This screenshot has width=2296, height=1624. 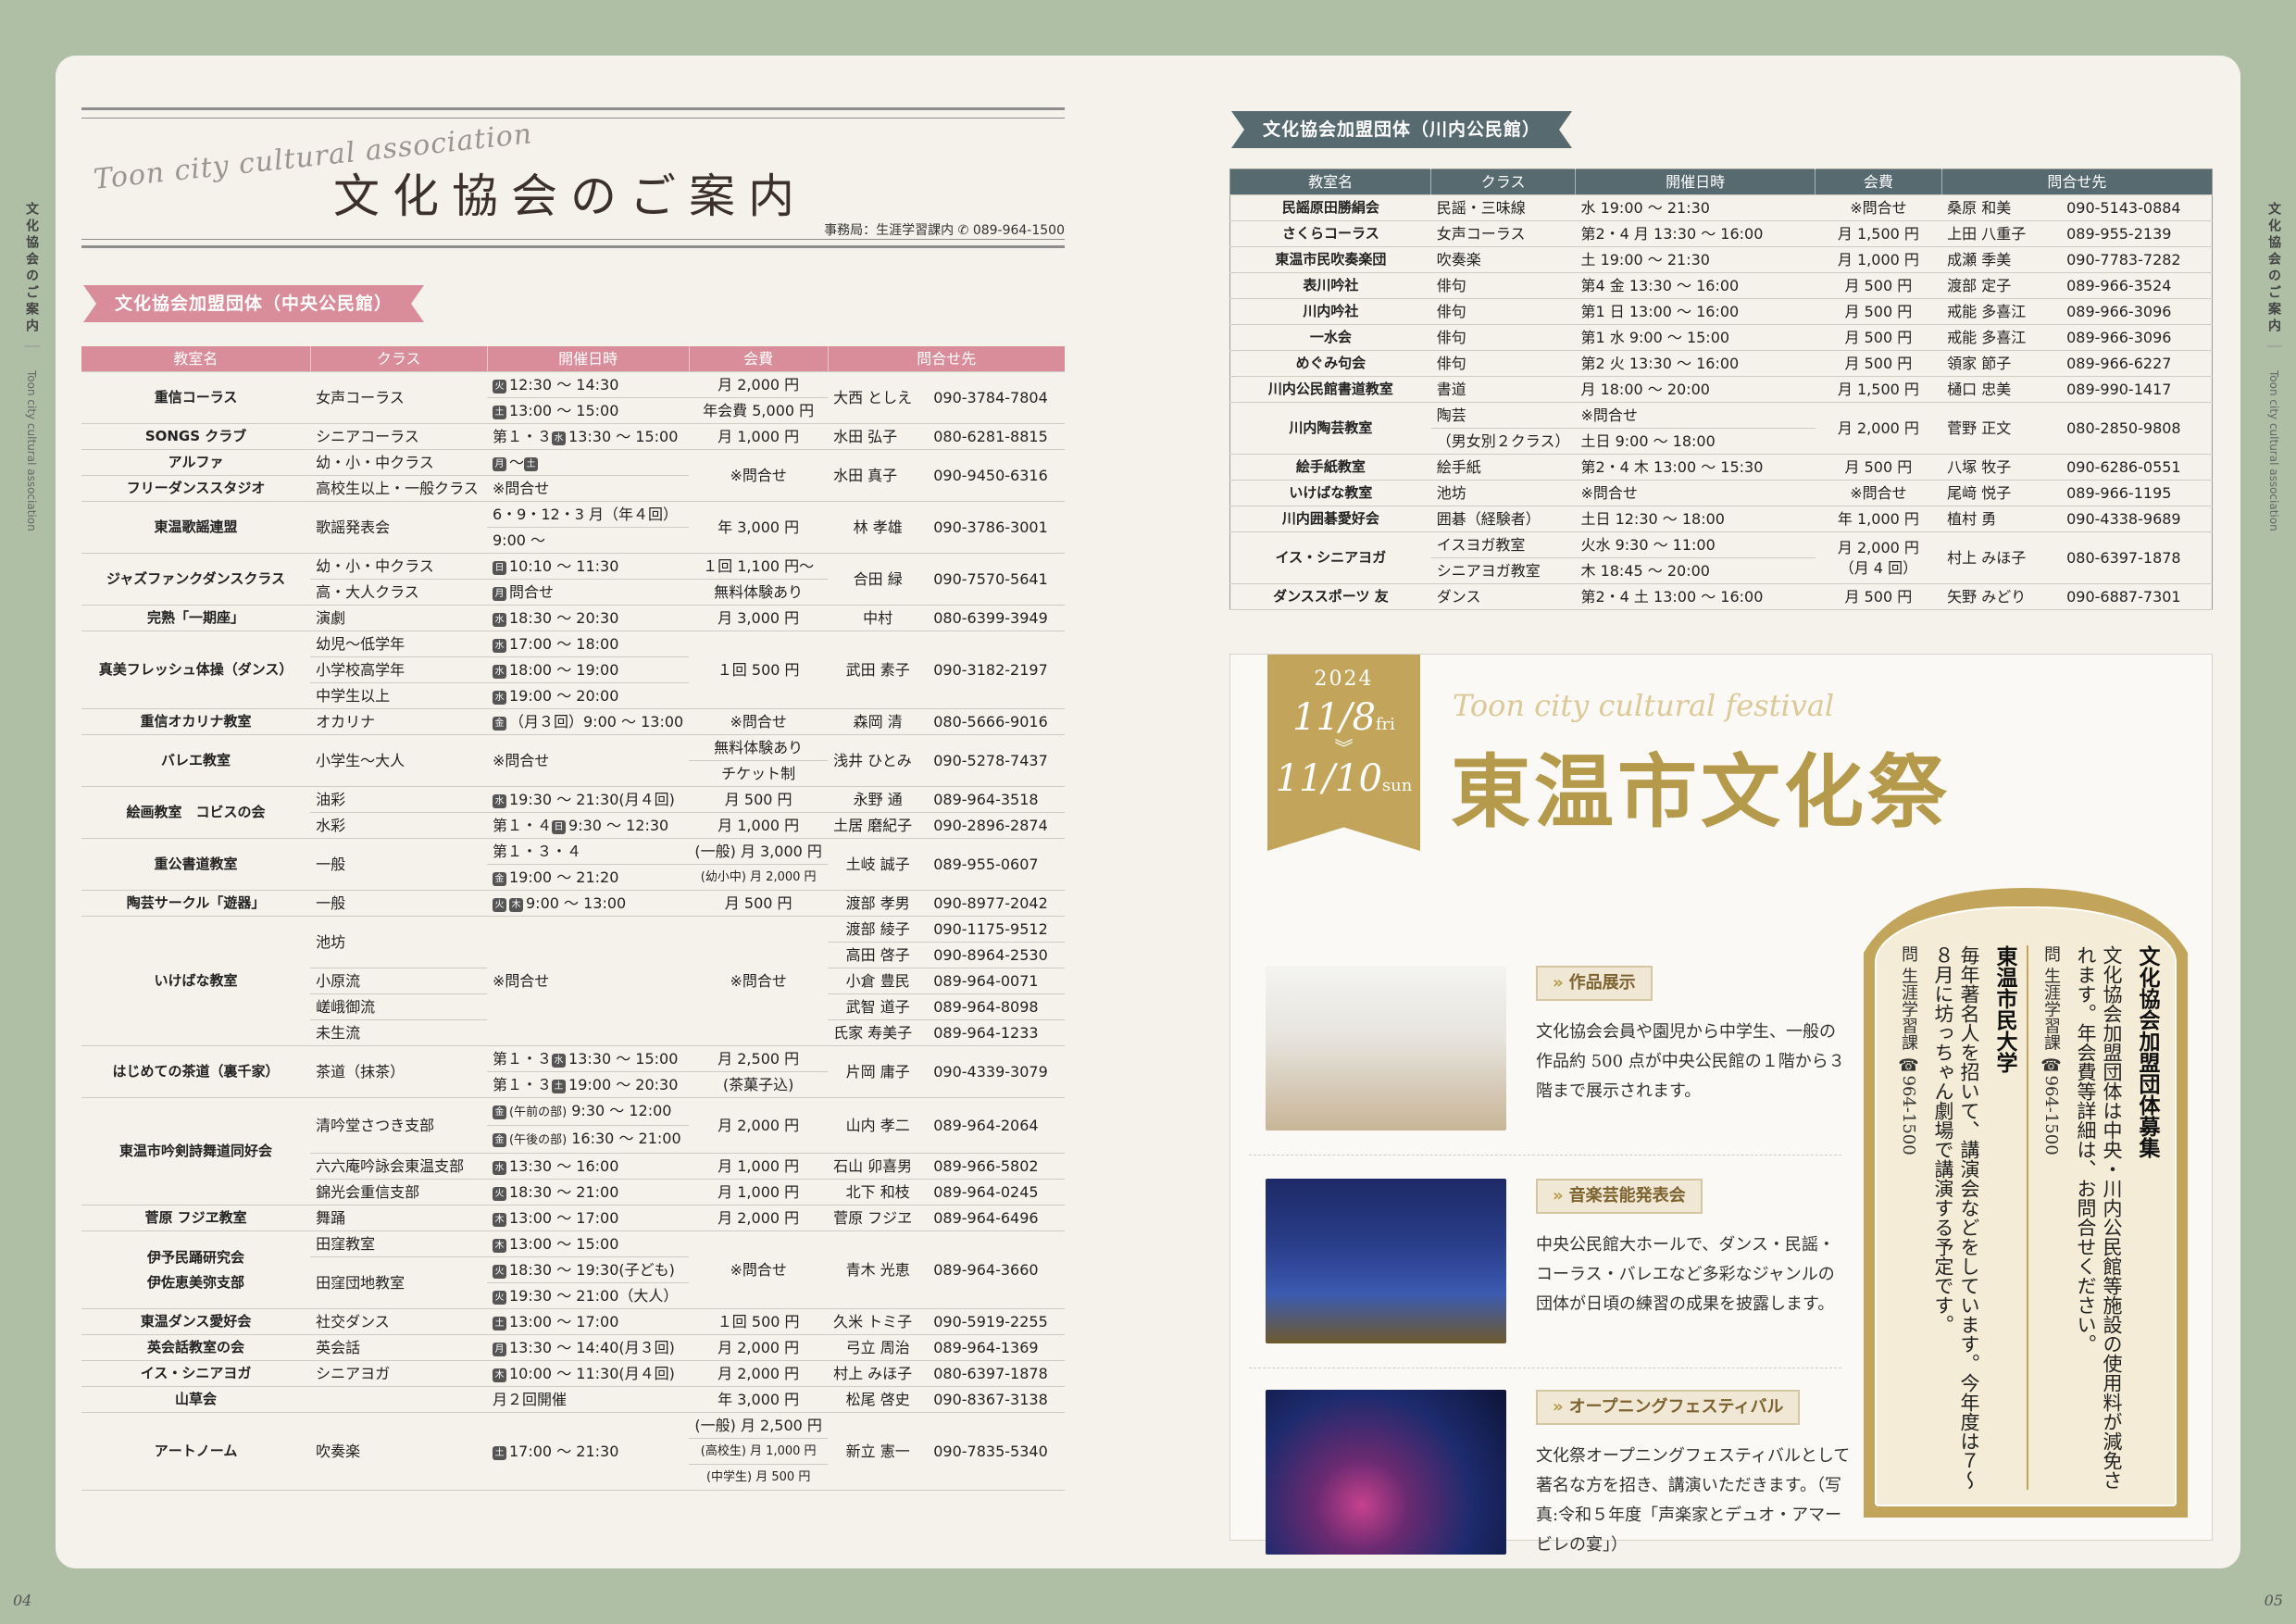 I want to click on tag-exhibition: » 作品展示, so click(x=1594, y=984).